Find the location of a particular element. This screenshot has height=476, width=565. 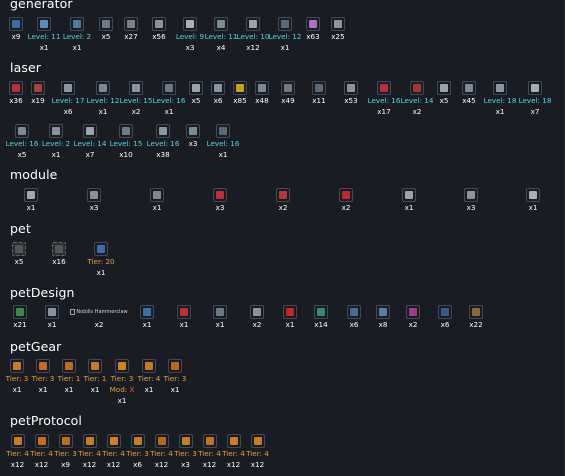

generator-item: Level: 11 x1 is located at coordinates (44, 32).